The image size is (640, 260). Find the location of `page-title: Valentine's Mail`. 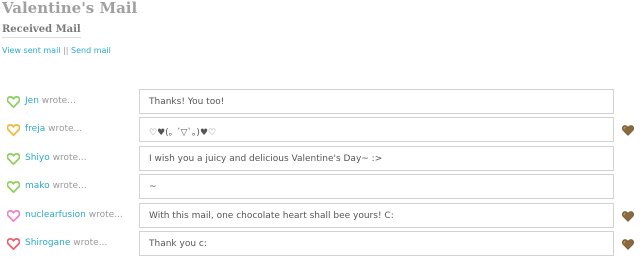

page-title: Valentine's Mail is located at coordinates (70, 8).